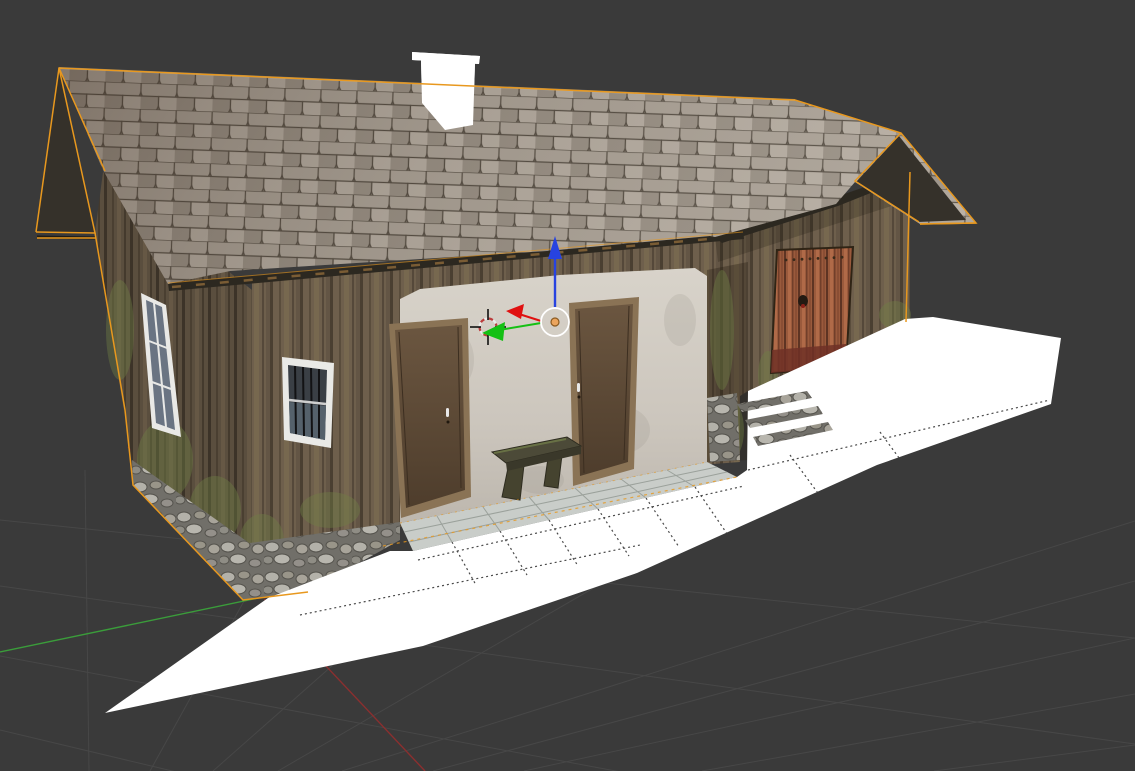 The width and height of the screenshot is (1135, 771). I want to click on porch-door-left, so click(430, 418).